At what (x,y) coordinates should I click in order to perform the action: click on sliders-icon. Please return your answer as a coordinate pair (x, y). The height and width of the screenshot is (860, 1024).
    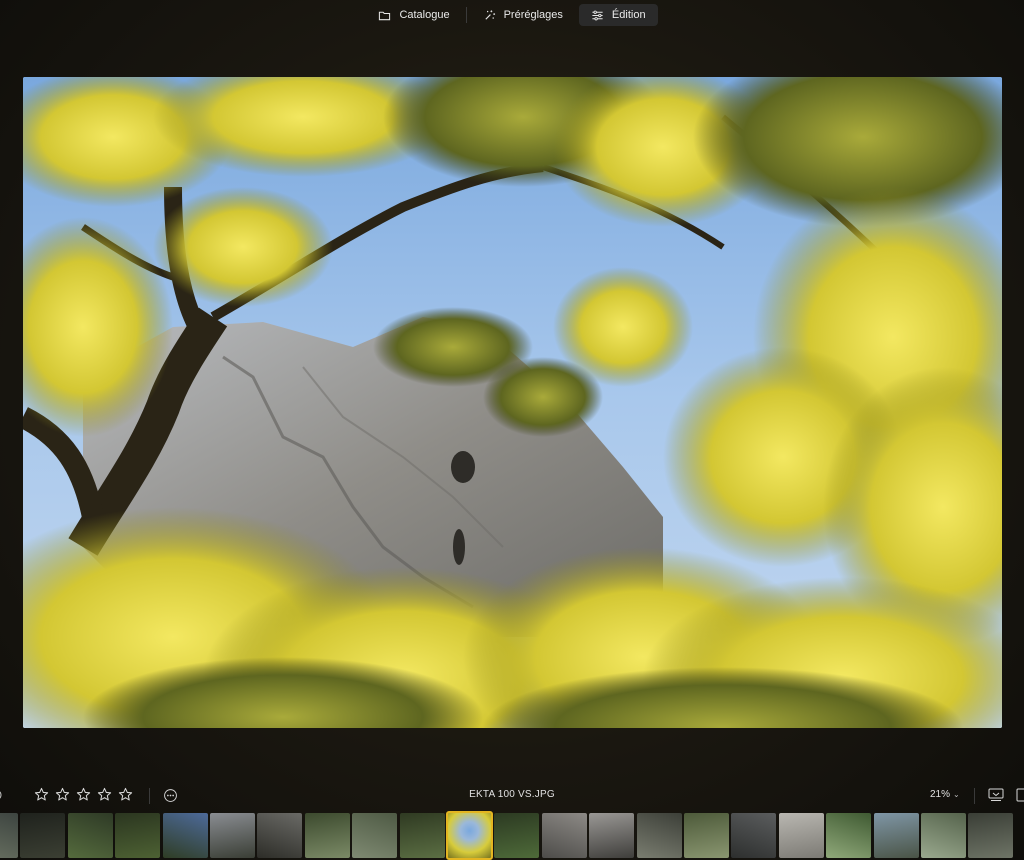
    Looking at the image, I should click on (597, 15).